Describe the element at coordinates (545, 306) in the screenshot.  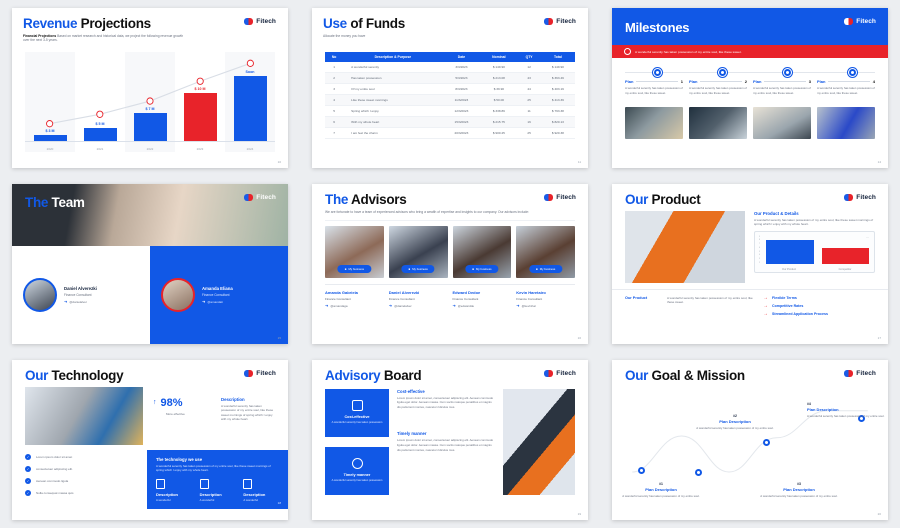
I see `advisor-handle: ➜ @kevinhar` at that location.